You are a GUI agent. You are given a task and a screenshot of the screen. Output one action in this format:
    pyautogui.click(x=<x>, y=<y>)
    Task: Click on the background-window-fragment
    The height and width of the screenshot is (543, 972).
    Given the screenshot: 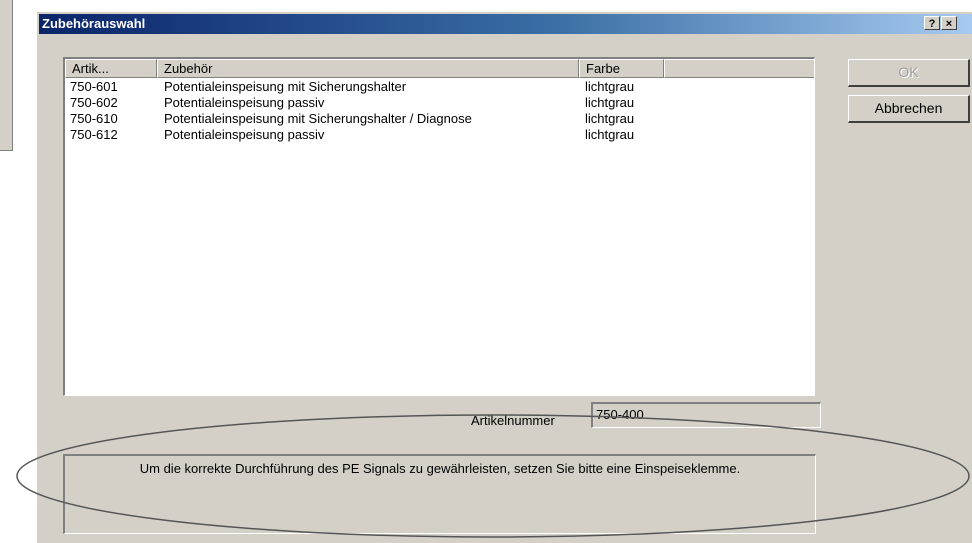 What is the action you would take?
    pyautogui.click(x=6, y=75)
    